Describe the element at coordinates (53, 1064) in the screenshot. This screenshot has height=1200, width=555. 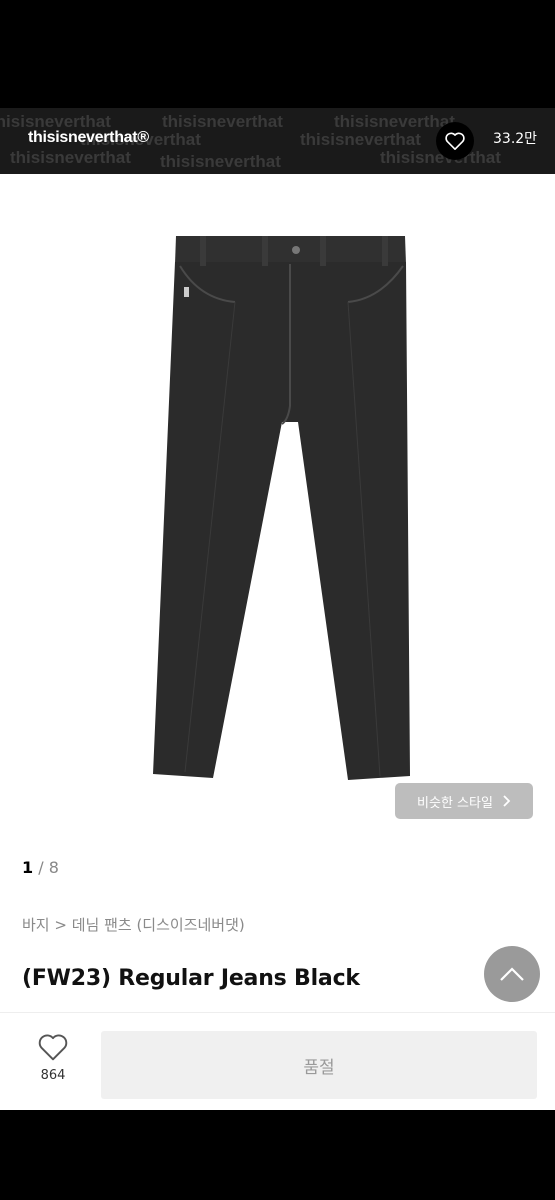
I see `like-button: 864` at that location.